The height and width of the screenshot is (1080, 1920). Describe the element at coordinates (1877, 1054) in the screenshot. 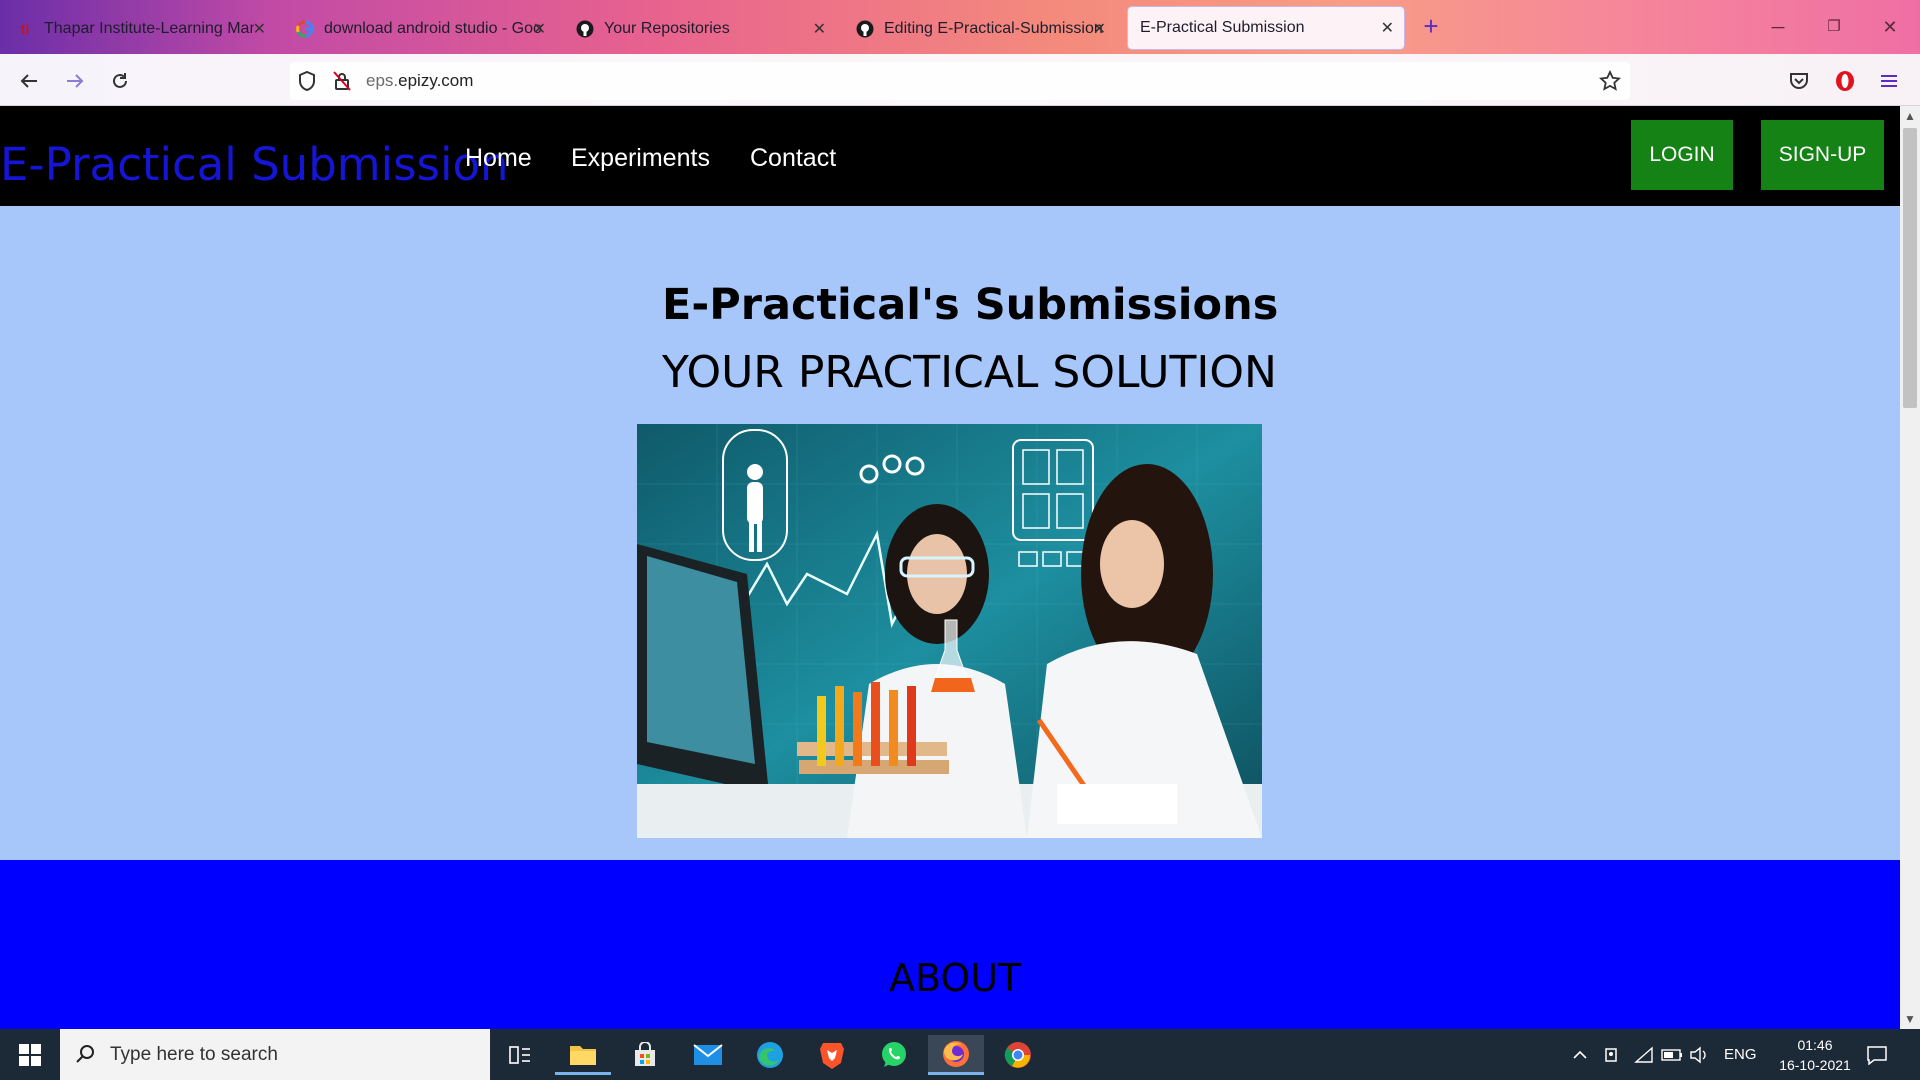

I see `notifications-icon` at that location.